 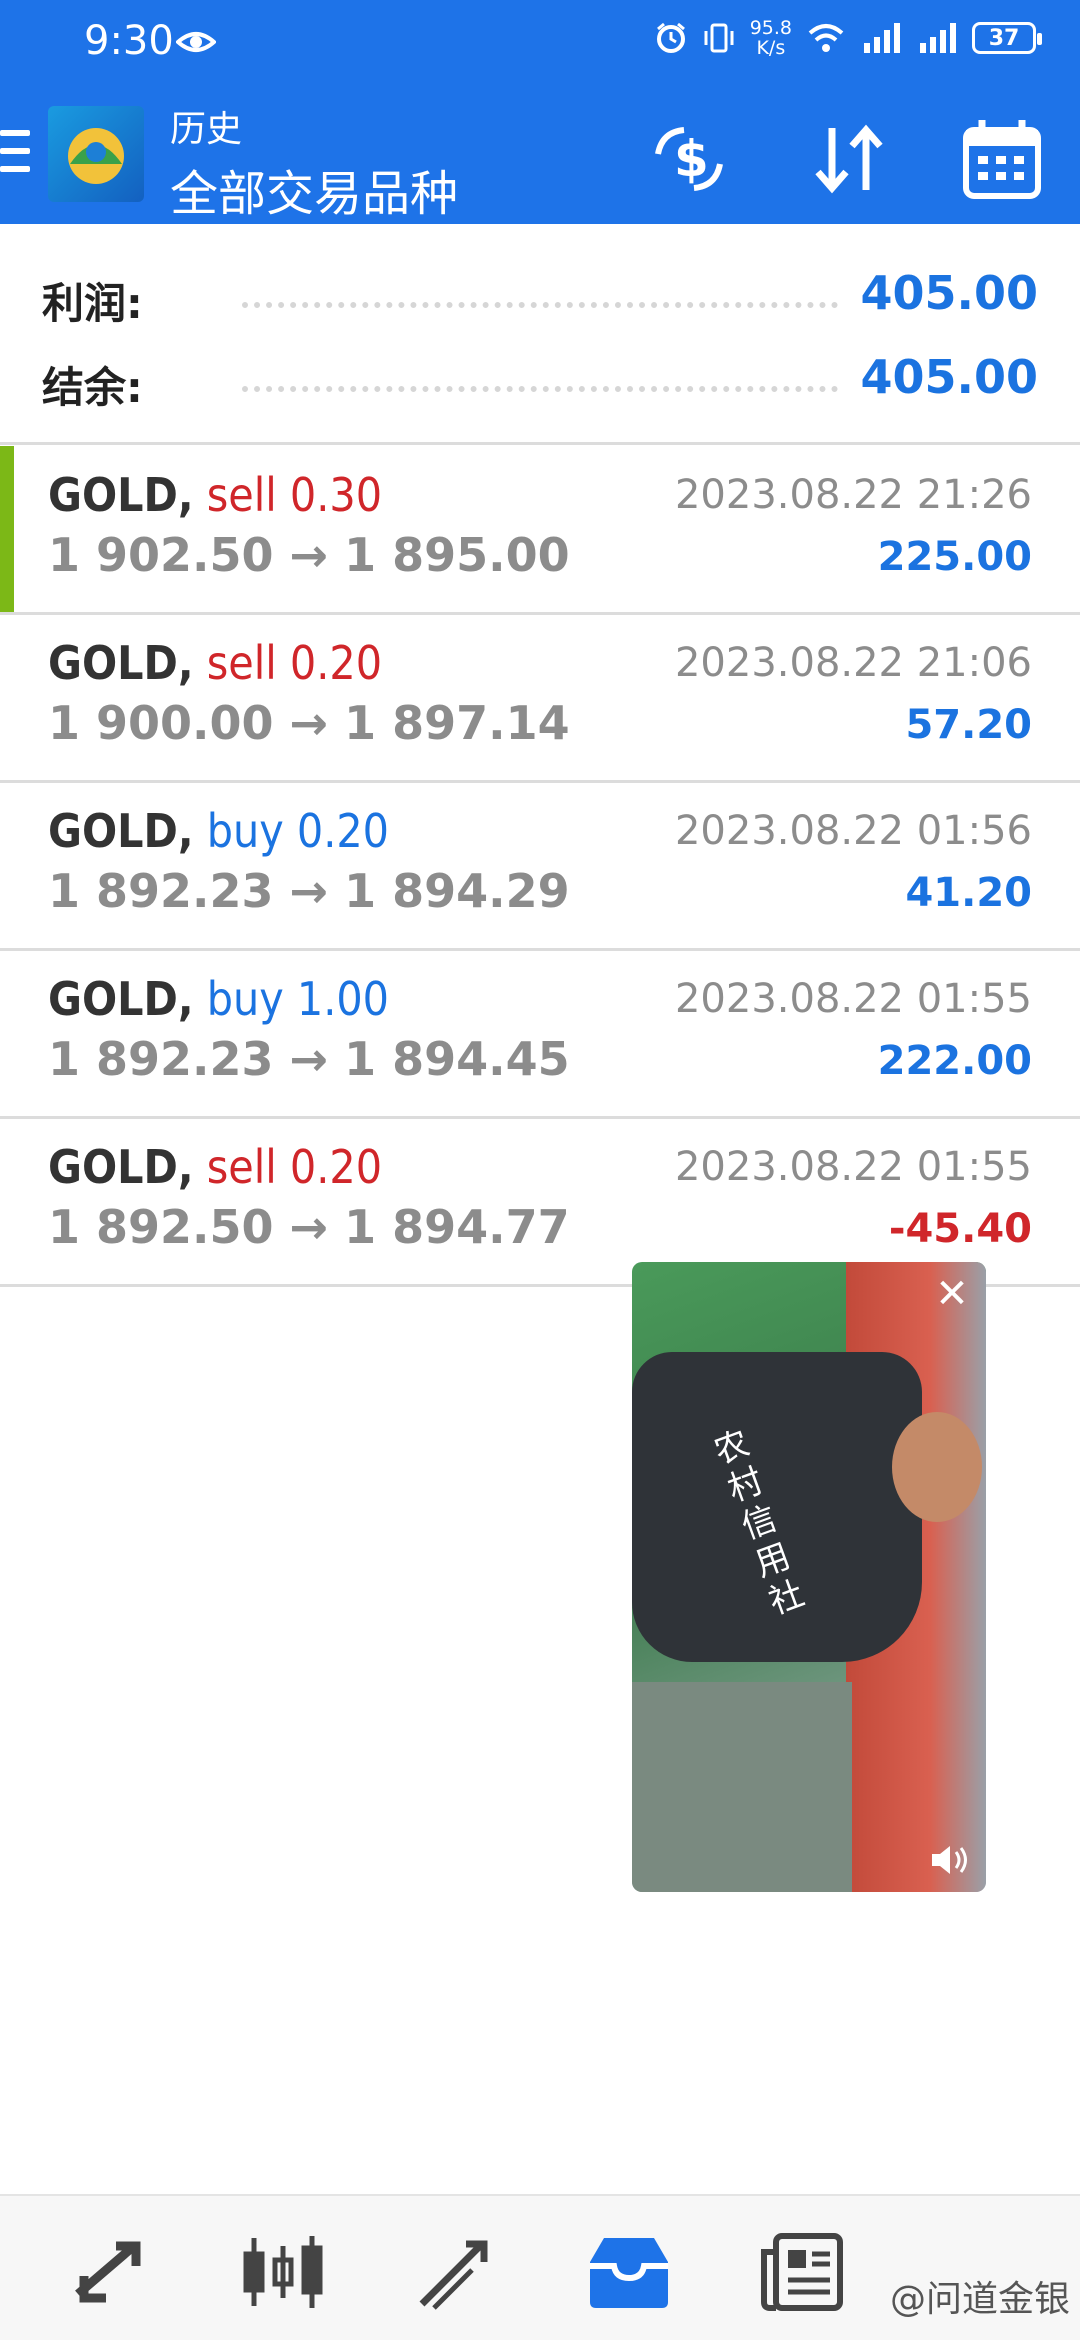 I want to click on trade-profit: 41.20, so click(x=968, y=893).